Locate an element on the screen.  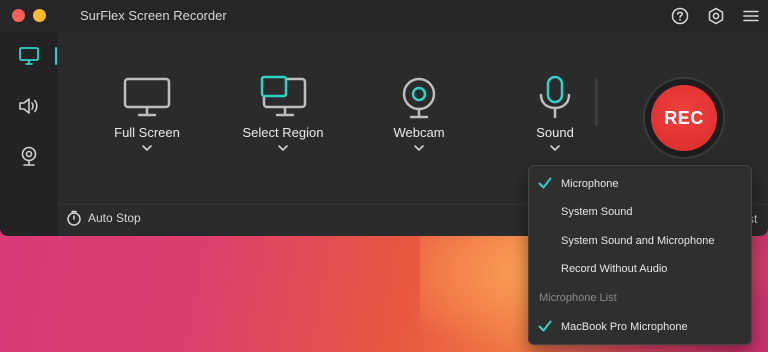
menu-item-label: Record Without Audio is located at coordinates (614, 269).